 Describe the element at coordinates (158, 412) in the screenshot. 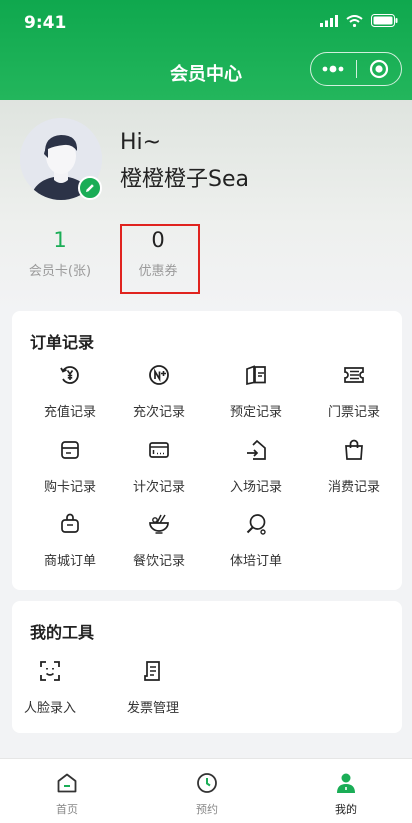

I see `order-item-label: 充次记录` at that location.